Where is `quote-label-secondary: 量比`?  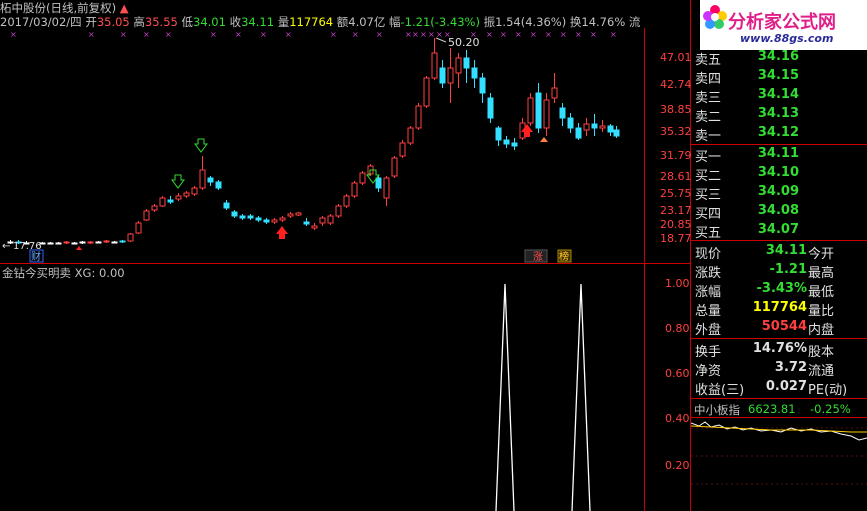 quote-label-secondary: 量比 is located at coordinates (821, 311).